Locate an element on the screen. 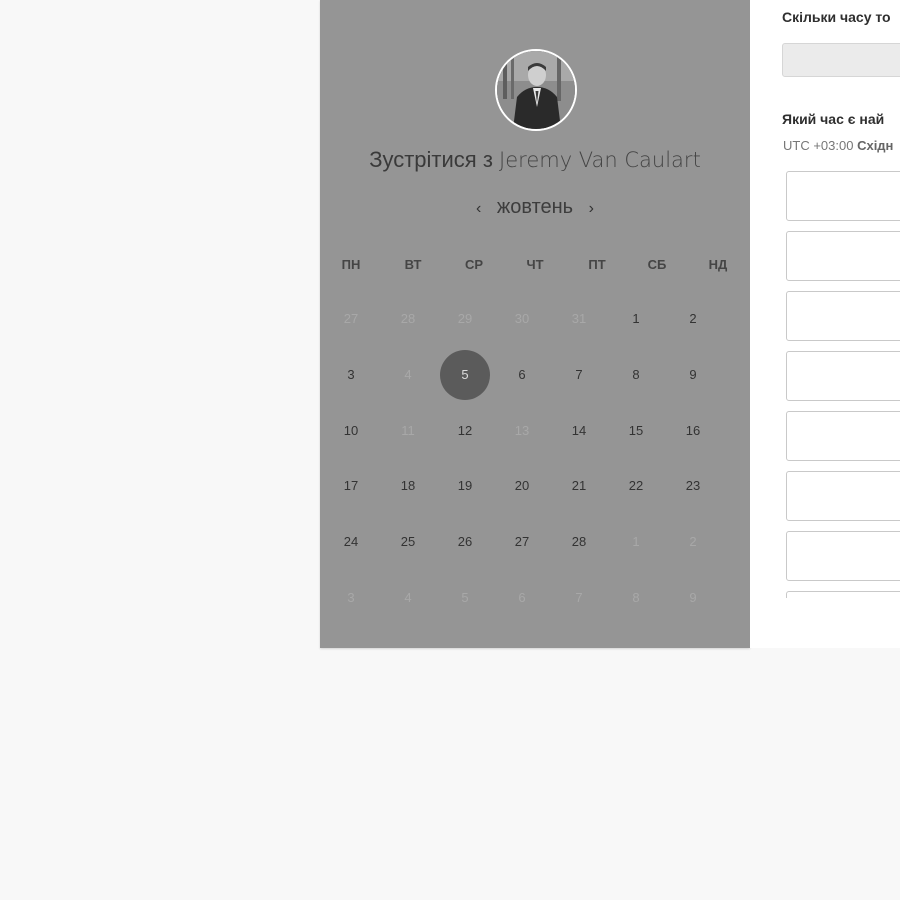 The height and width of the screenshot is (900, 900). duration-question: Скільки часу то is located at coordinates (836, 17).